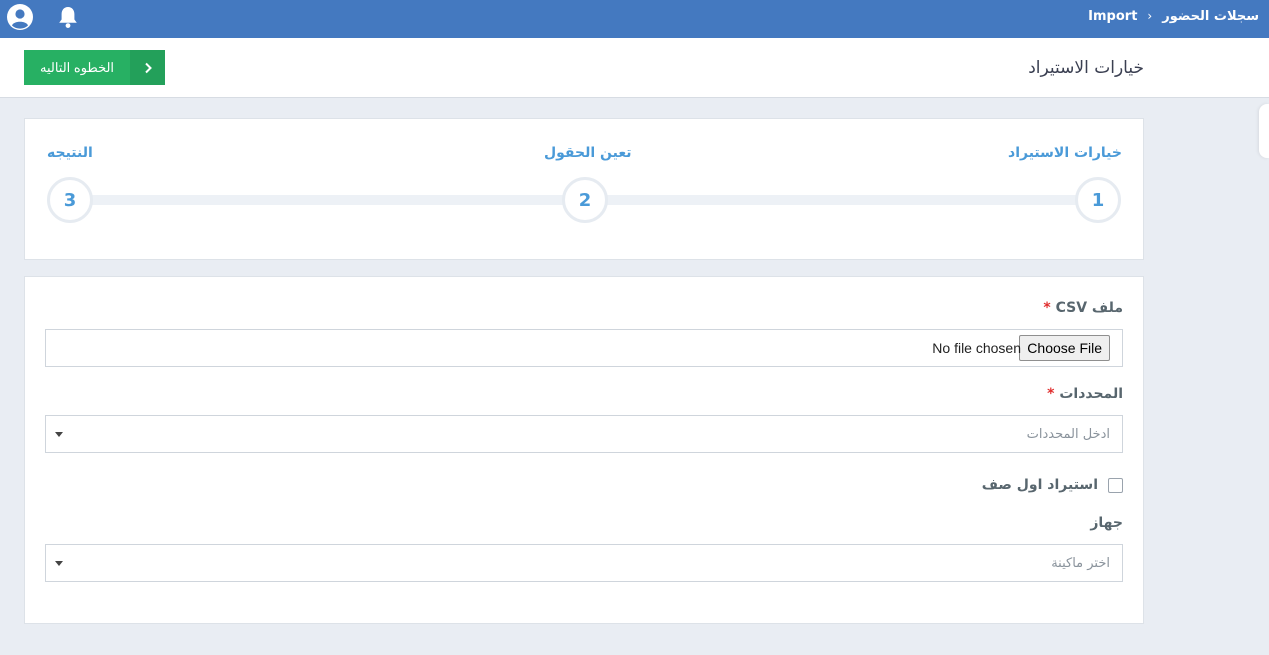 This screenshot has width=1269, height=655. I want to click on csv-file-label: ملف CSV *, so click(1083, 308).